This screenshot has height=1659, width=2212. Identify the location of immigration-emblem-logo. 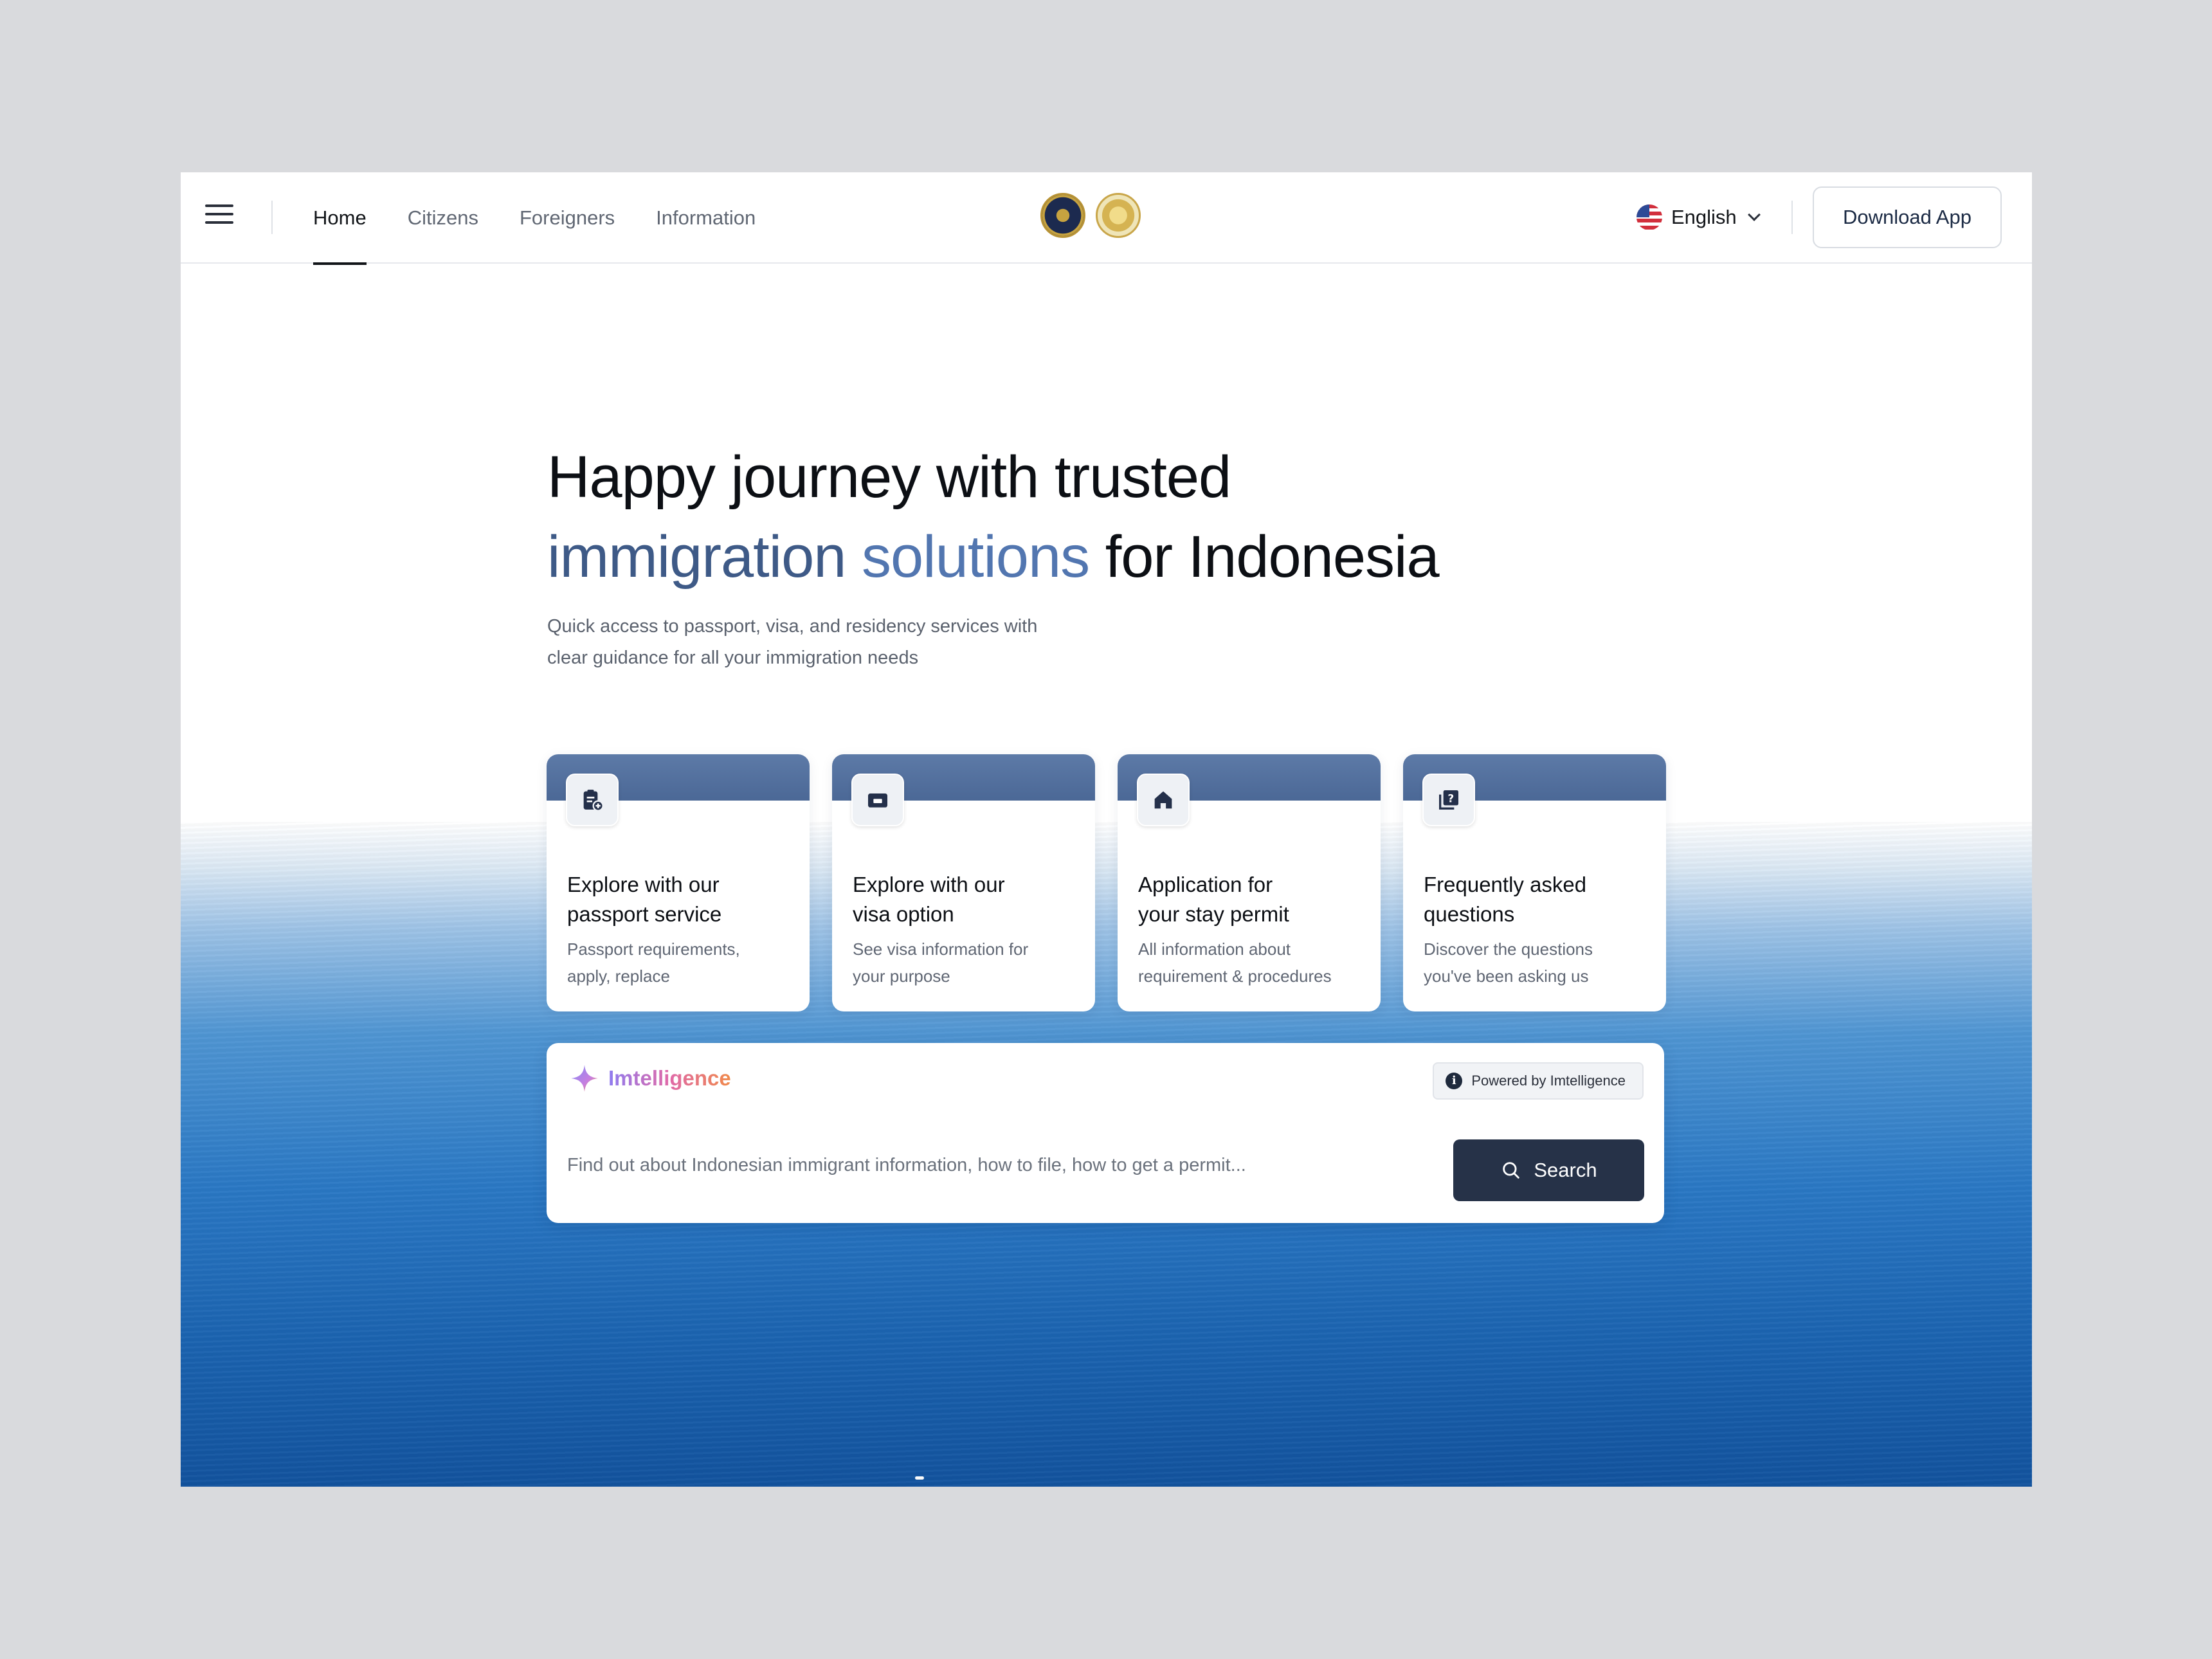
(1062, 215).